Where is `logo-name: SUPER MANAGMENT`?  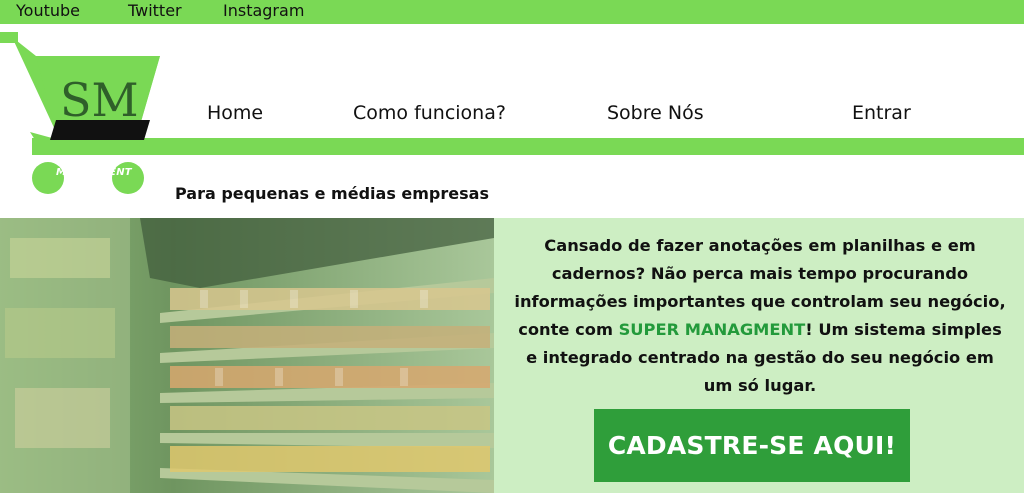 logo-name: SUPER MANAGMENT is located at coordinates (94, 167).